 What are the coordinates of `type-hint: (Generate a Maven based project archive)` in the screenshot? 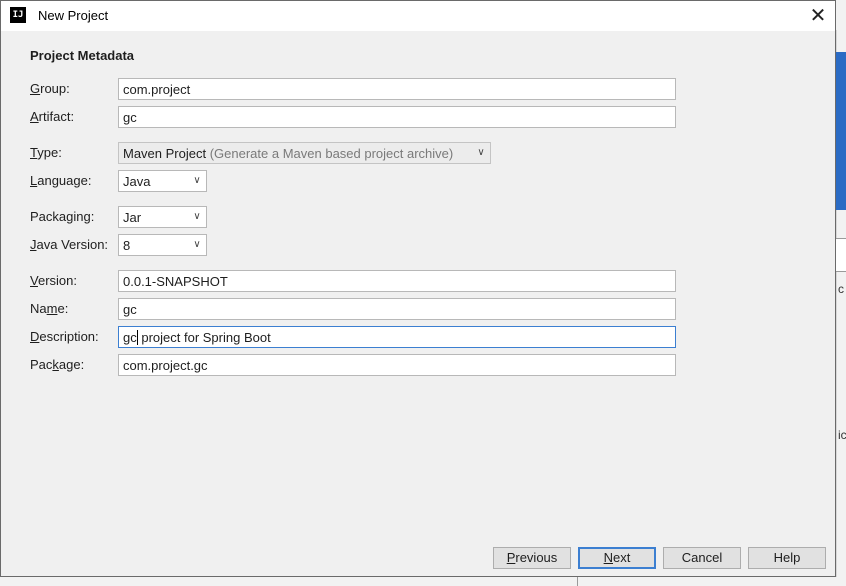 It's located at (331, 153).